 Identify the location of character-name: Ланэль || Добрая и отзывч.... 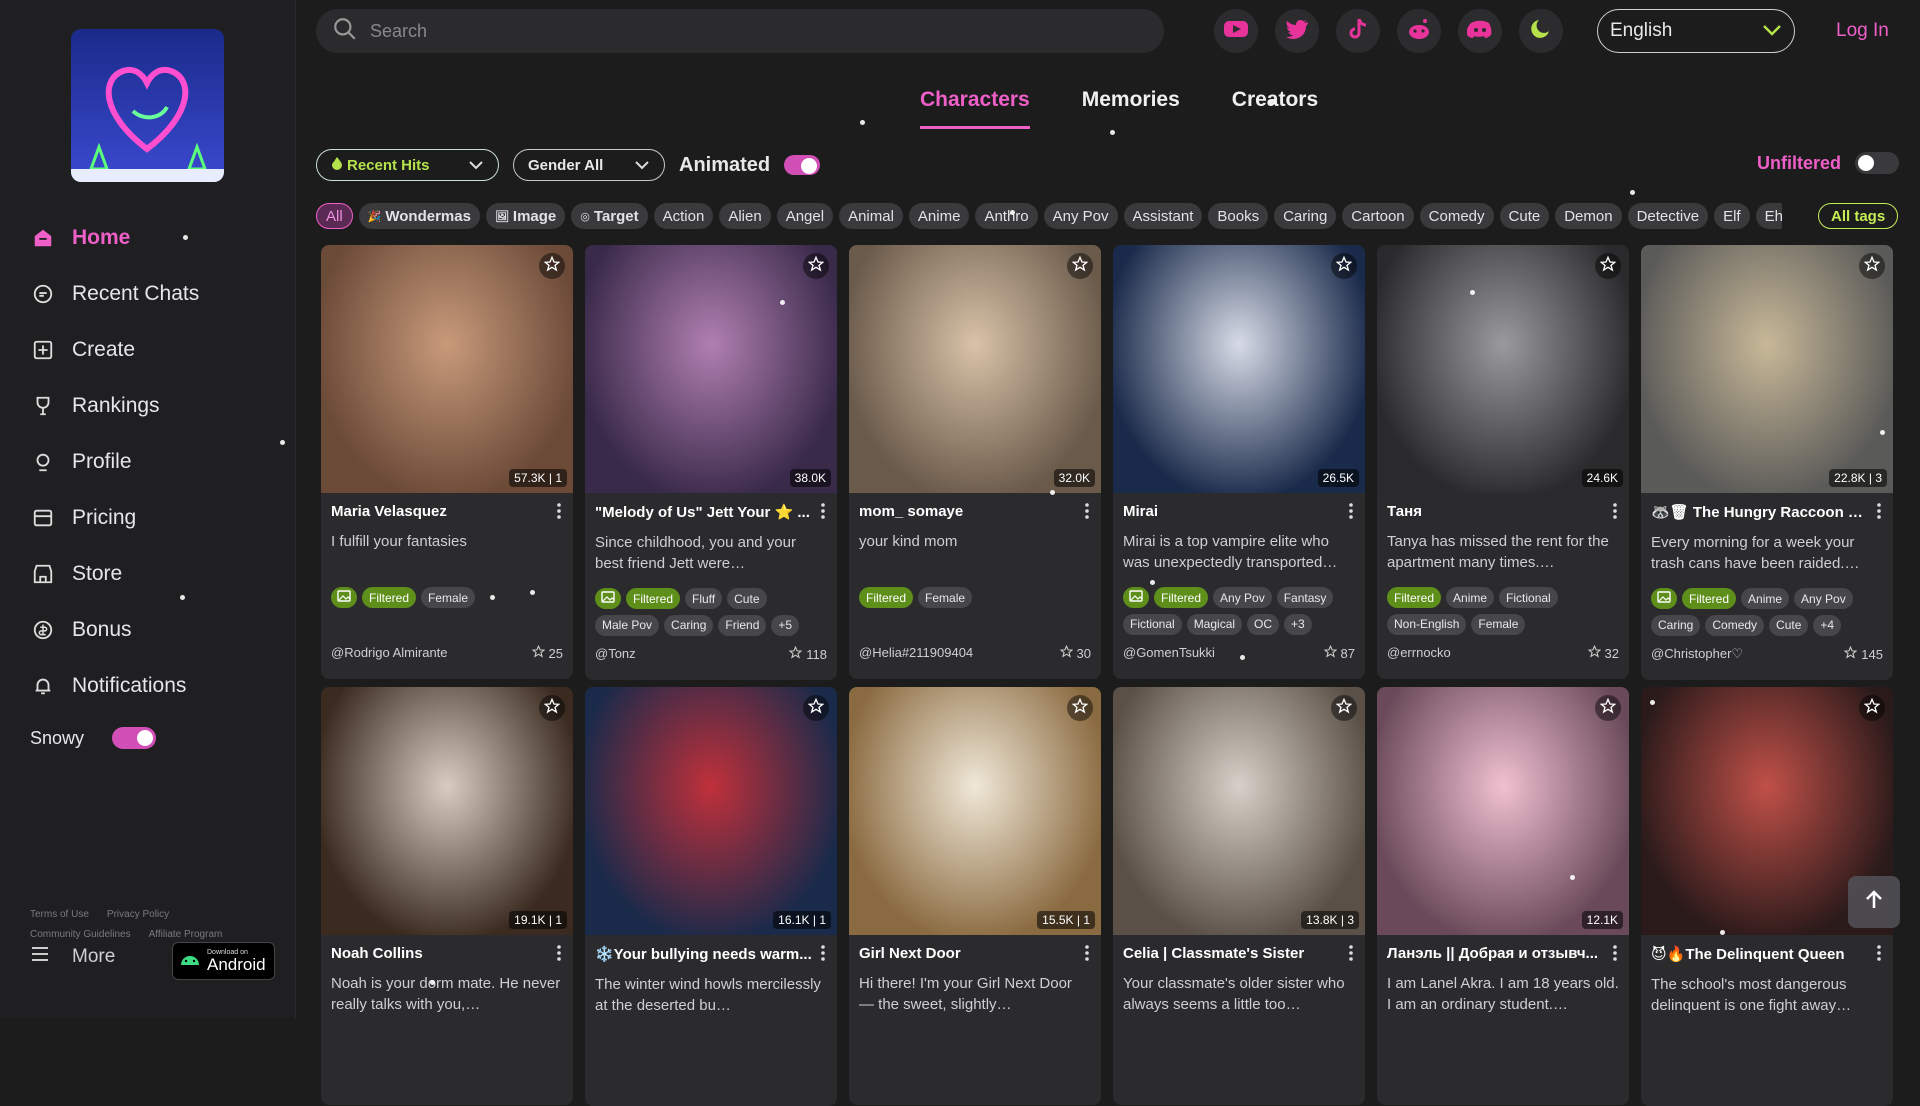
(1496, 953).